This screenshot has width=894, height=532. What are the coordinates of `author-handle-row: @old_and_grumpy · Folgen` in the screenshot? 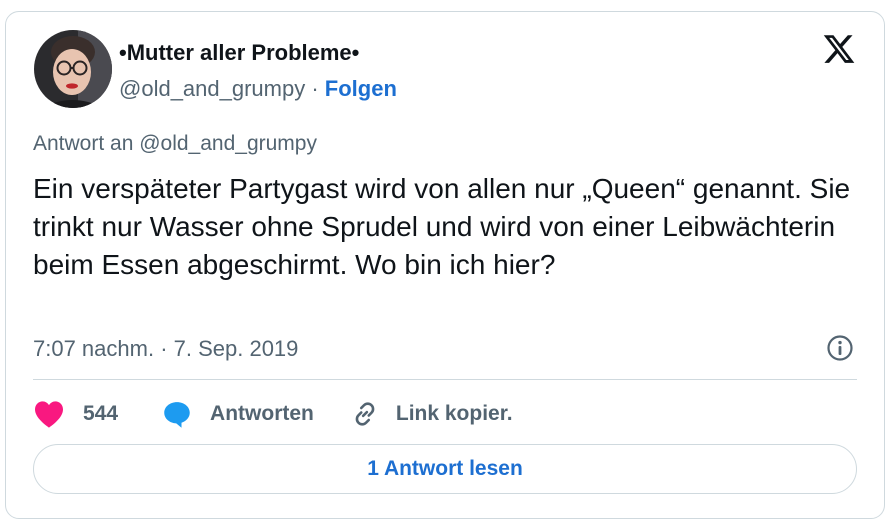 It's located at (258, 89).